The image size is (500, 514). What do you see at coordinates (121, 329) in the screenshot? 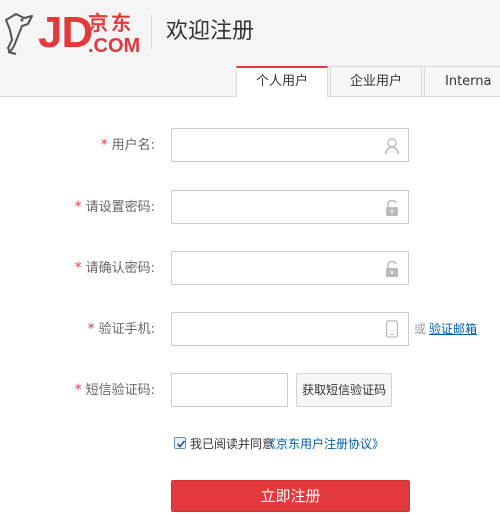
I see `phone-label: * 验证手机:` at bounding box center [121, 329].